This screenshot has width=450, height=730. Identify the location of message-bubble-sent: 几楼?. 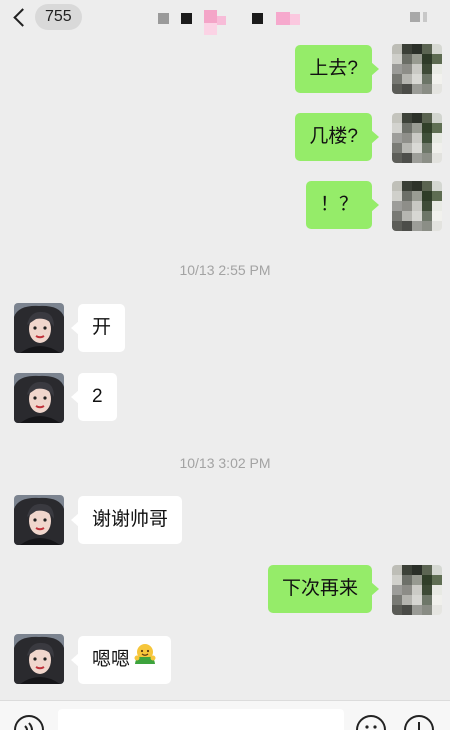
(337, 137).